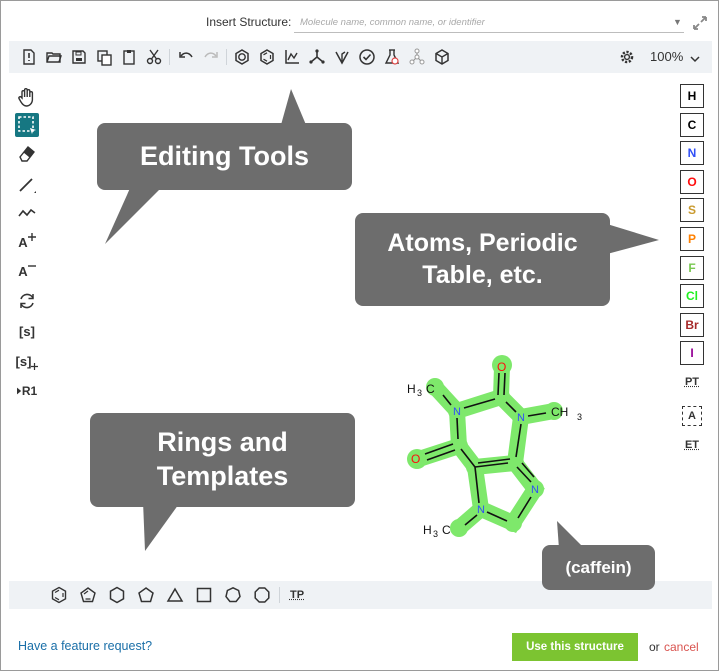  Describe the element at coordinates (224, 156) in the screenshot. I see `editing-tools-callout: Editing Tools` at that location.